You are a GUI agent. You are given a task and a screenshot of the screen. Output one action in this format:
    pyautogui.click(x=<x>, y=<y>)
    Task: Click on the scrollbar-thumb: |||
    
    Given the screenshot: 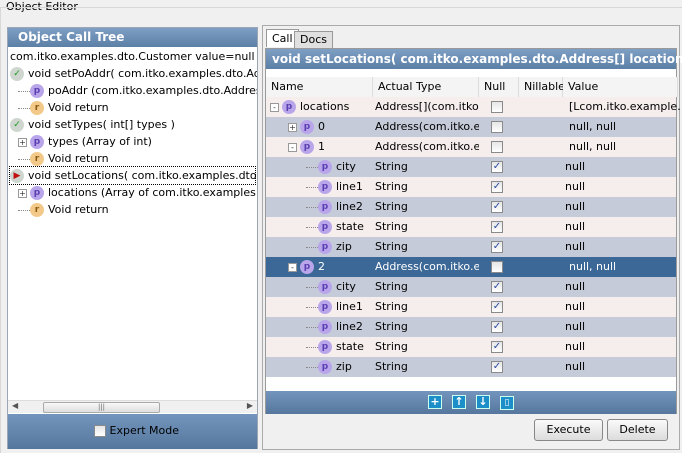 What is the action you would take?
    pyautogui.click(x=101, y=407)
    